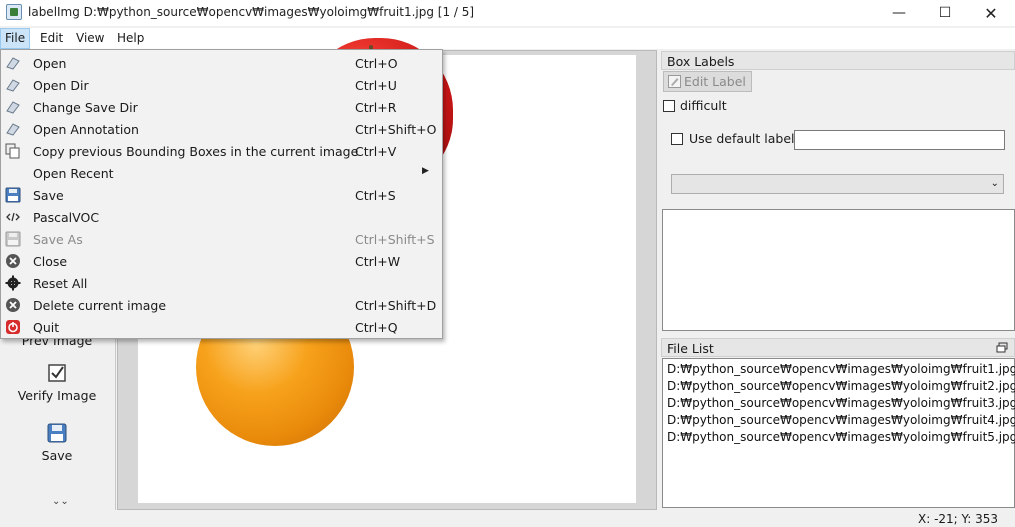 The image size is (1015, 527). Describe the element at coordinates (221, 283) in the screenshot. I see `menu-item-reset-all: Reset All` at that location.